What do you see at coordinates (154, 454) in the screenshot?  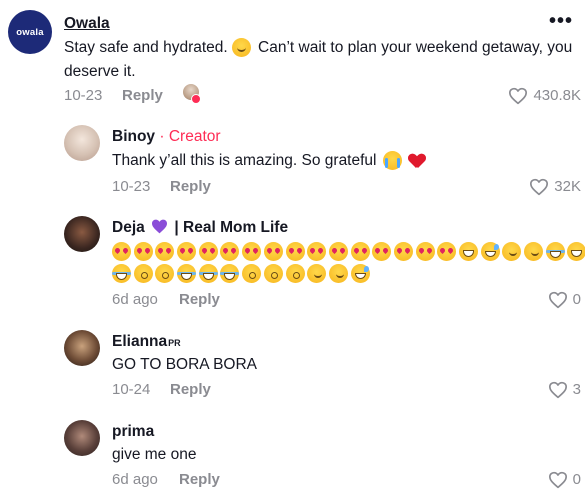 I see `comment-text: give me one` at bounding box center [154, 454].